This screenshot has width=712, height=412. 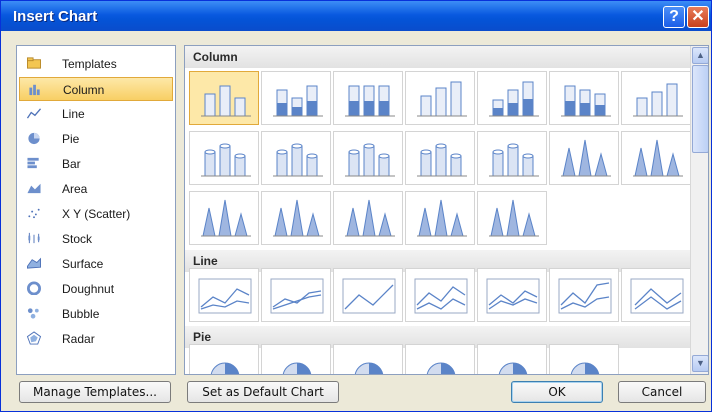 I want to click on scroll-thumb, so click(x=700, y=109).